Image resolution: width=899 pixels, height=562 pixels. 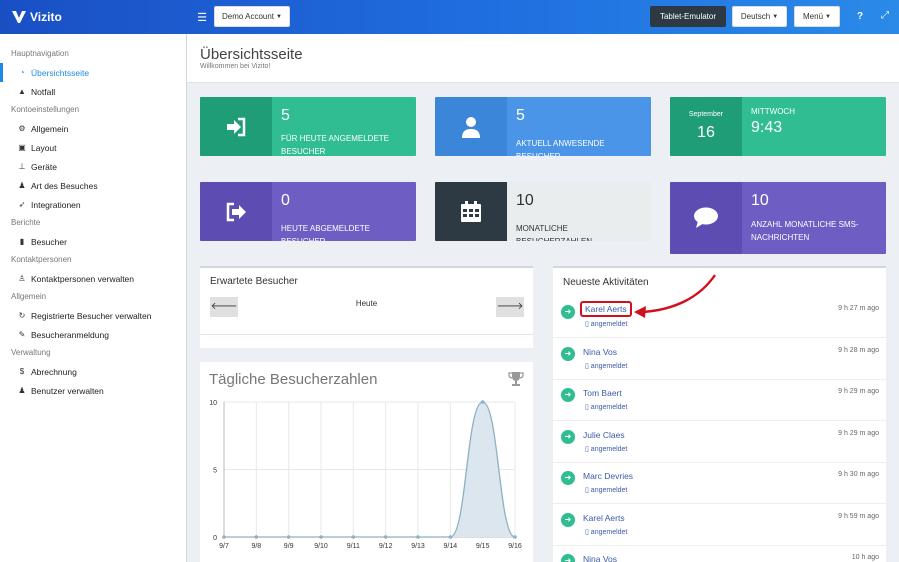 What do you see at coordinates (602, 393) in the screenshot?
I see `activity-visitor-link: Tom Baert` at bounding box center [602, 393].